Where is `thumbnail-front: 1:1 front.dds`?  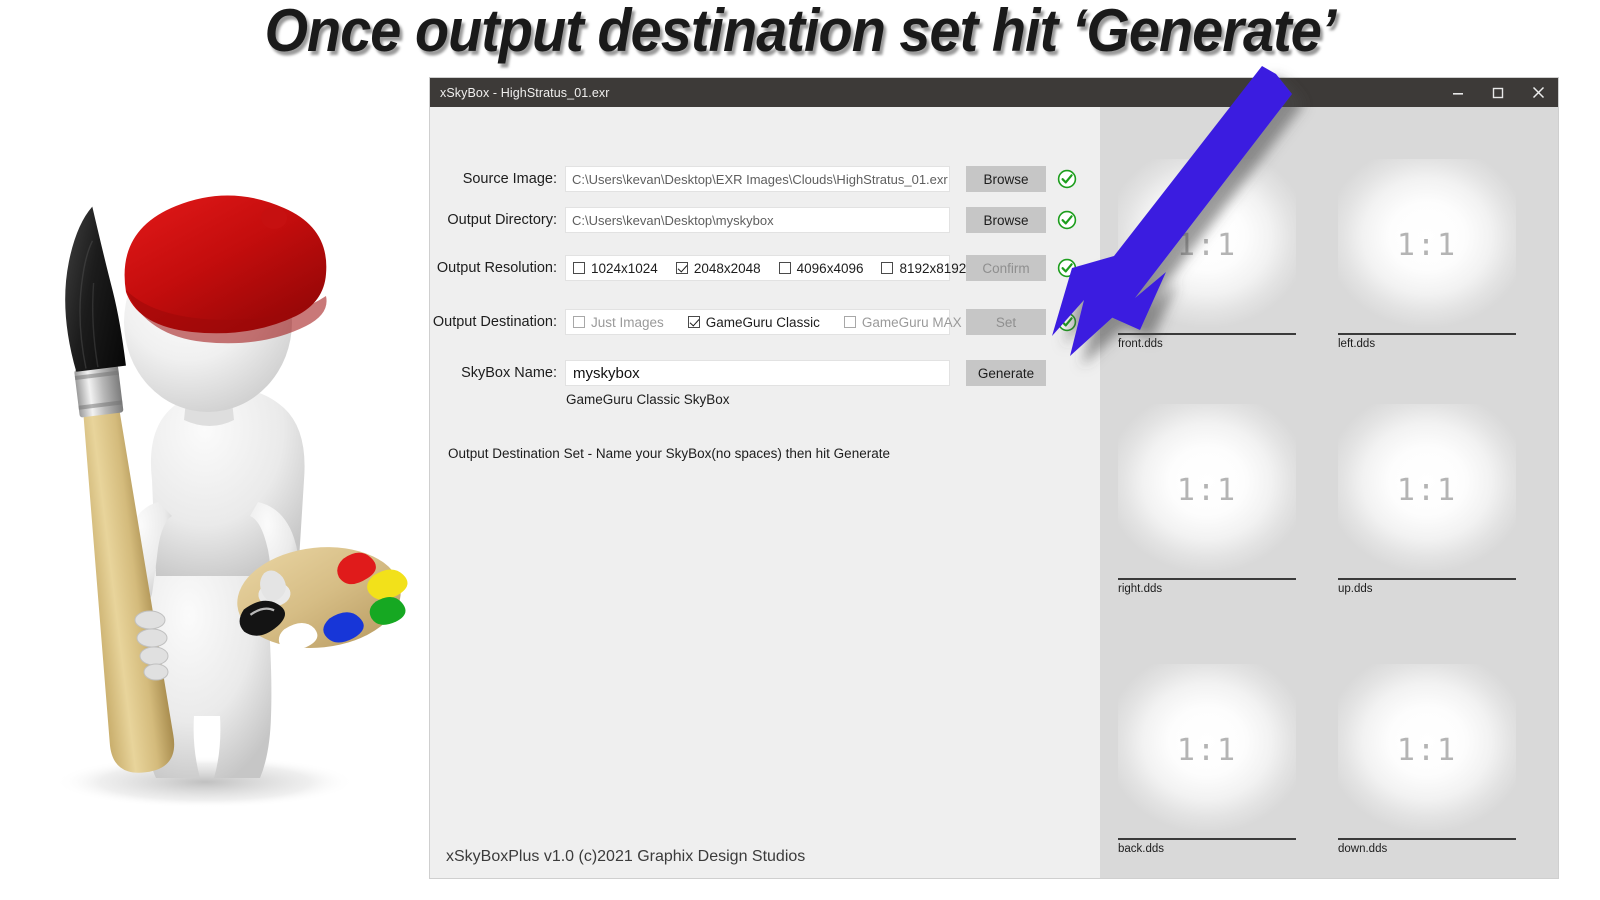
thumbnail-front: 1:1 front.dds is located at coordinates (1207, 258).